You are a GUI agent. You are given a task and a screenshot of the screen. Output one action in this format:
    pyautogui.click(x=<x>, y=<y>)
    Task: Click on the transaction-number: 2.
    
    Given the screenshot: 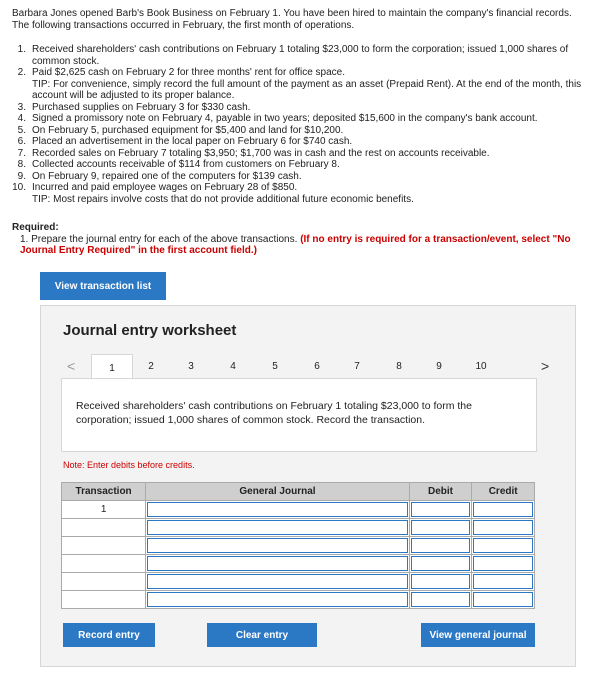 What is the action you would take?
    pyautogui.click(x=21, y=72)
    